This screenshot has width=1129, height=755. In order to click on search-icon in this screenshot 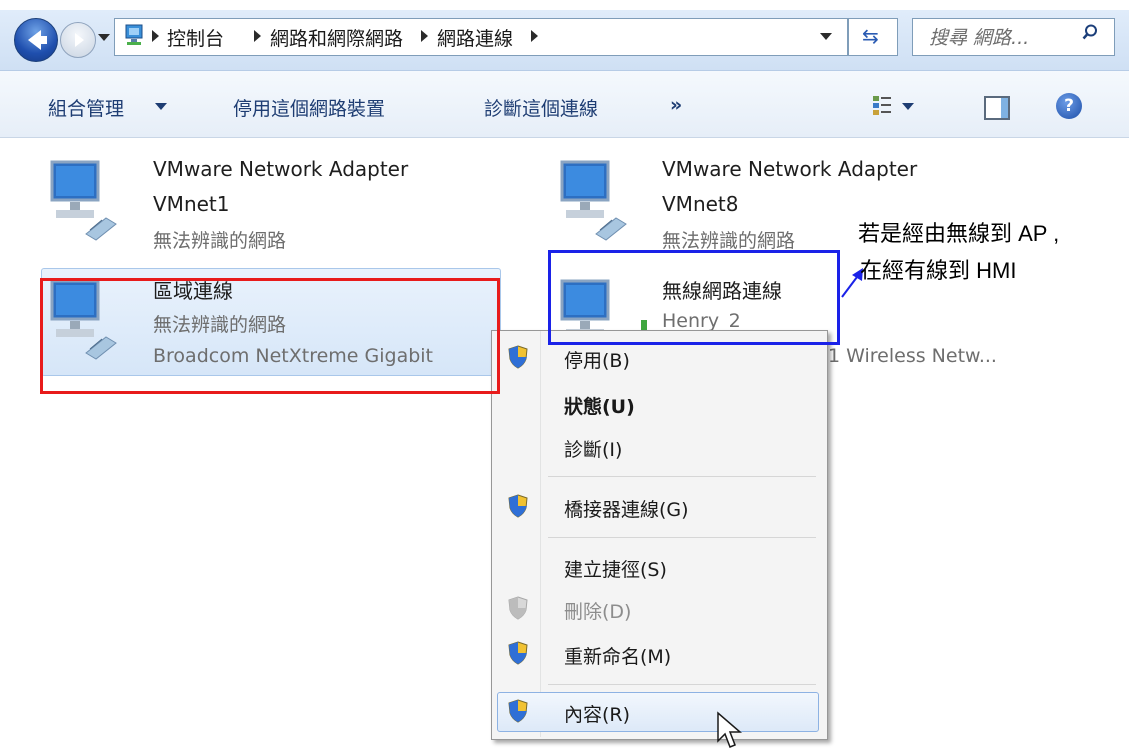, I will do `click(1090, 32)`.